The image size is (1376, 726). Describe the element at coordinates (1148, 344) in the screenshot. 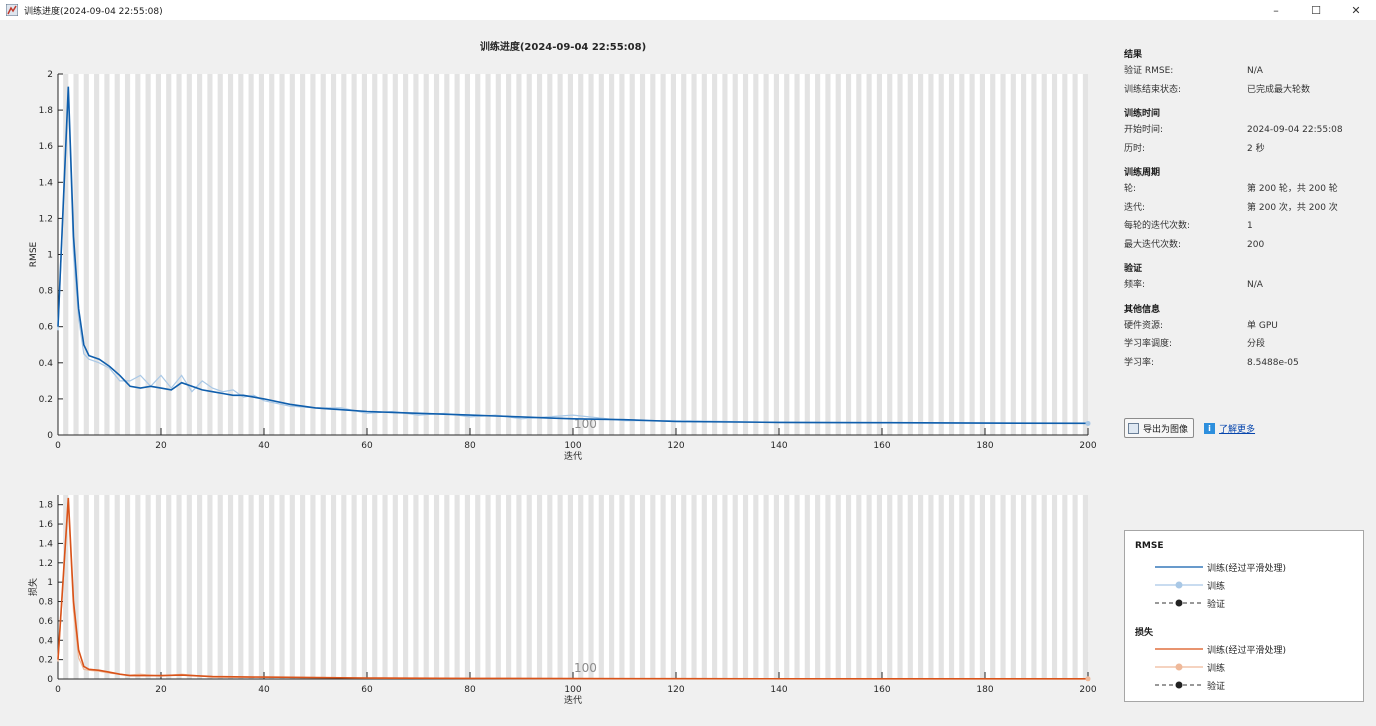

I see `info-key: 学习率调度:` at that location.